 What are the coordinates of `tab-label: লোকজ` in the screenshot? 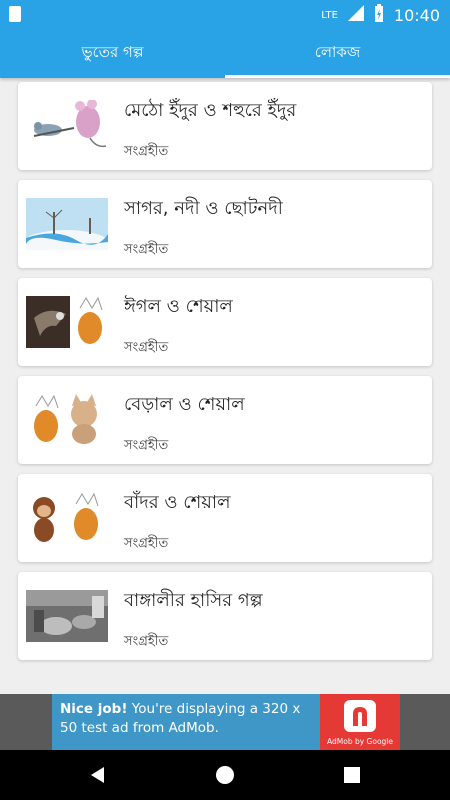 It's located at (337, 51).